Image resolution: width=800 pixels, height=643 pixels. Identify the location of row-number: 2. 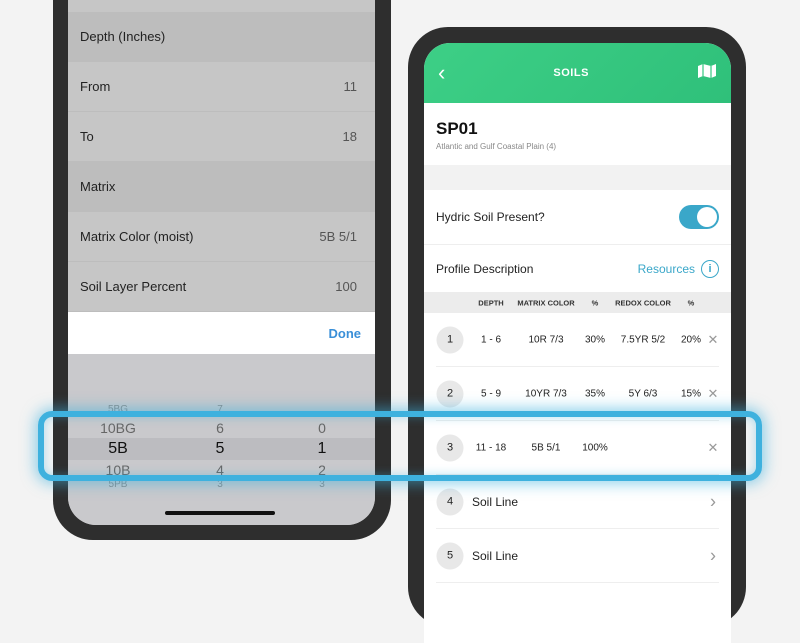
(450, 393).